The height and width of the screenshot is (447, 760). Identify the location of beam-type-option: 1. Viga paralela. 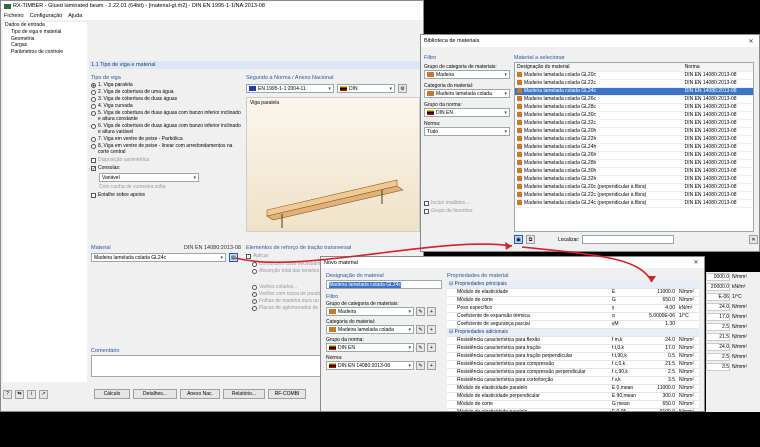
(166, 85).